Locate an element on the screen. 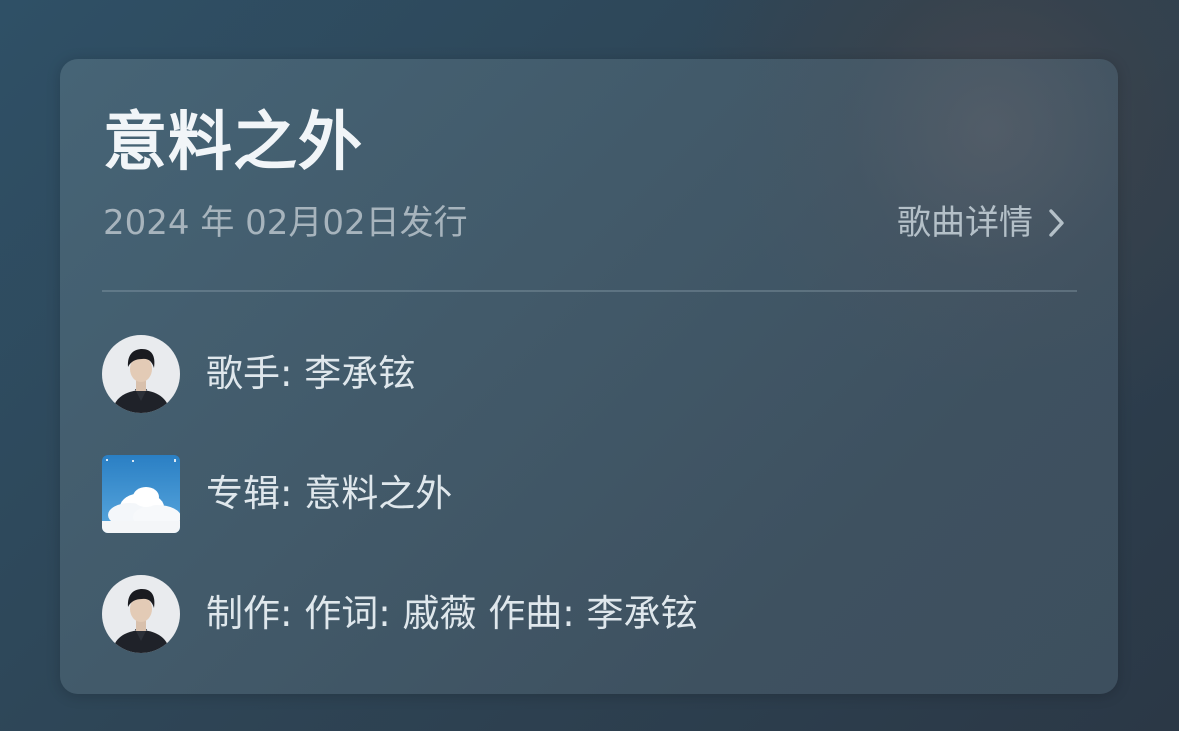 This screenshot has width=1179, height=731. song-details-link: 歌曲详情 is located at coordinates (982, 223).